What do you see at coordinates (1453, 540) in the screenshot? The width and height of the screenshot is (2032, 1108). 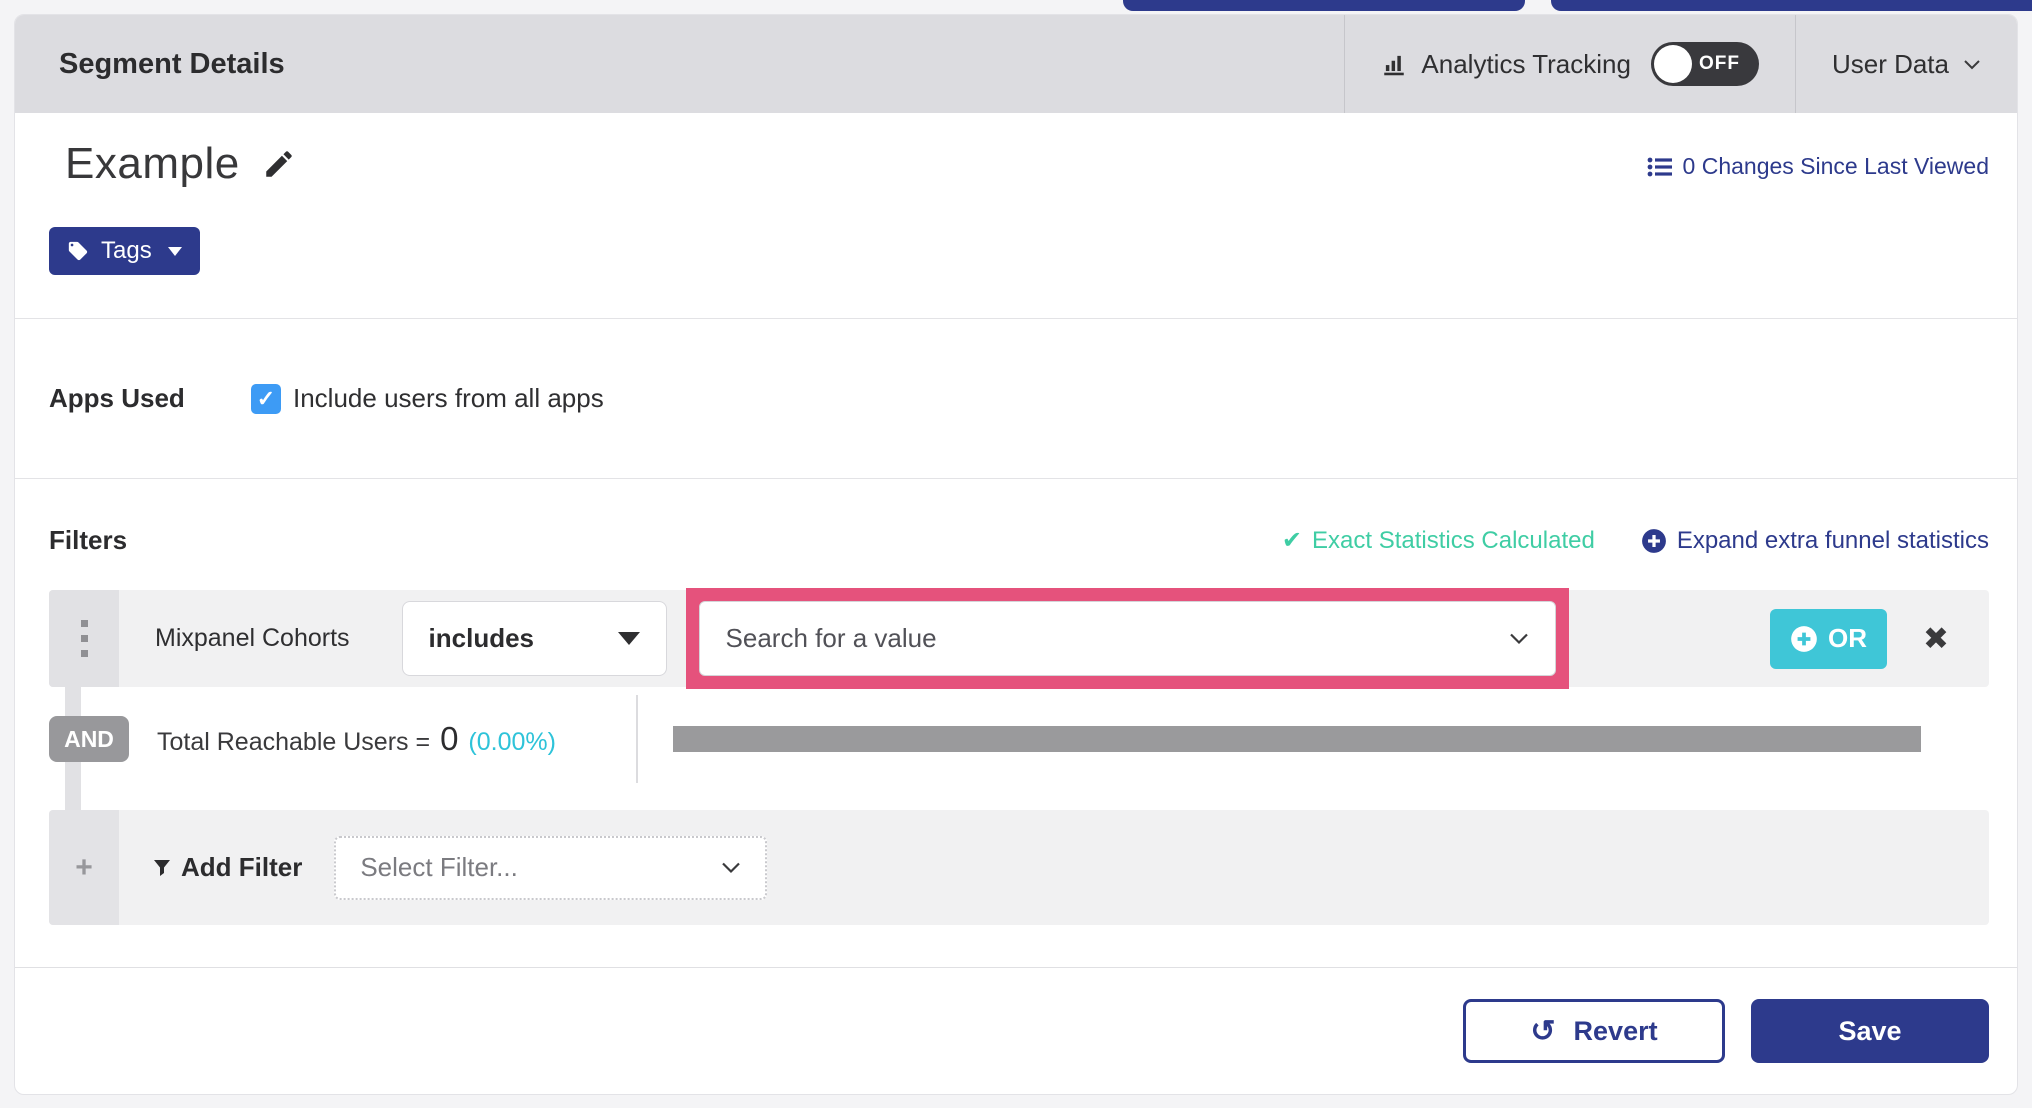 I see `exact-statistics-label: Exact Statistics Calculated` at bounding box center [1453, 540].